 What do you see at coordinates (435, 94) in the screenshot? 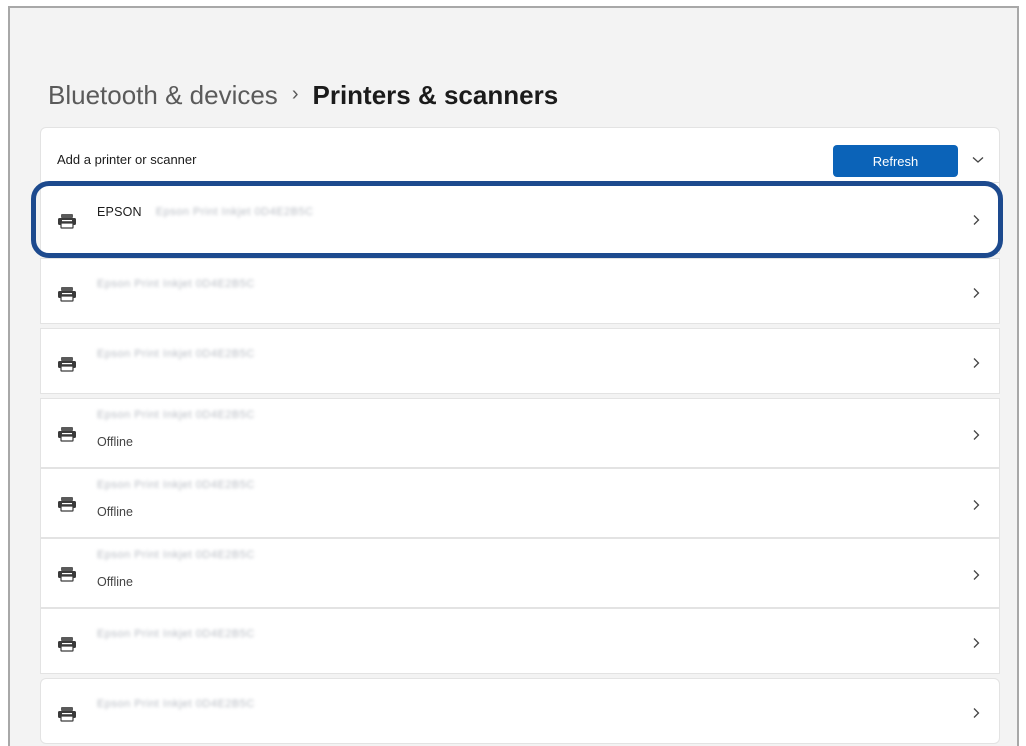
I see `page-title: Printers & scanners` at bounding box center [435, 94].